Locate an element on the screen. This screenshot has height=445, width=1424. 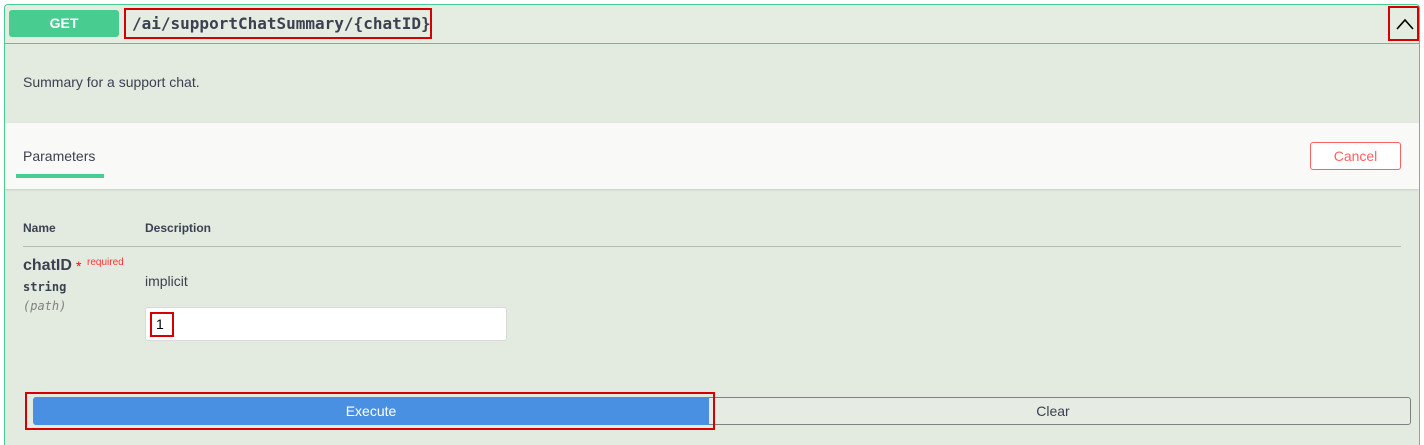
execute-button: Execute is located at coordinates (371, 411).